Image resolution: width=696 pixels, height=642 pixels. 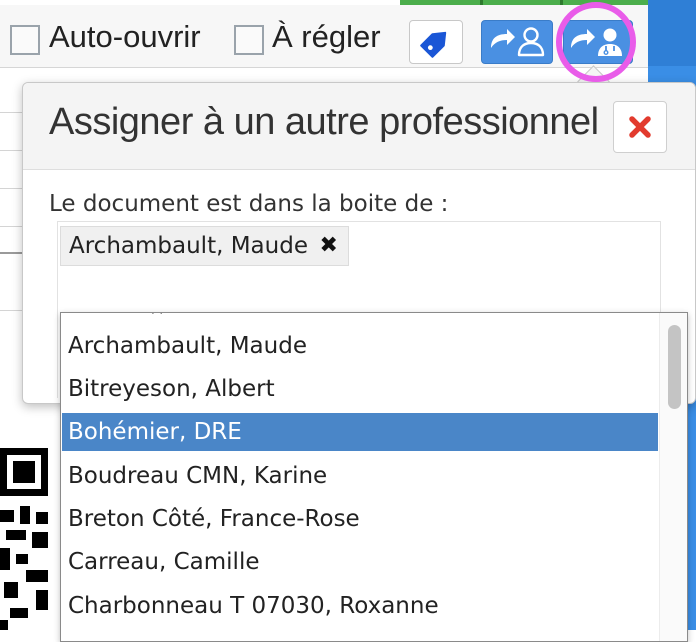 I want to click on qr-code-fragment, so click(x=30, y=535).